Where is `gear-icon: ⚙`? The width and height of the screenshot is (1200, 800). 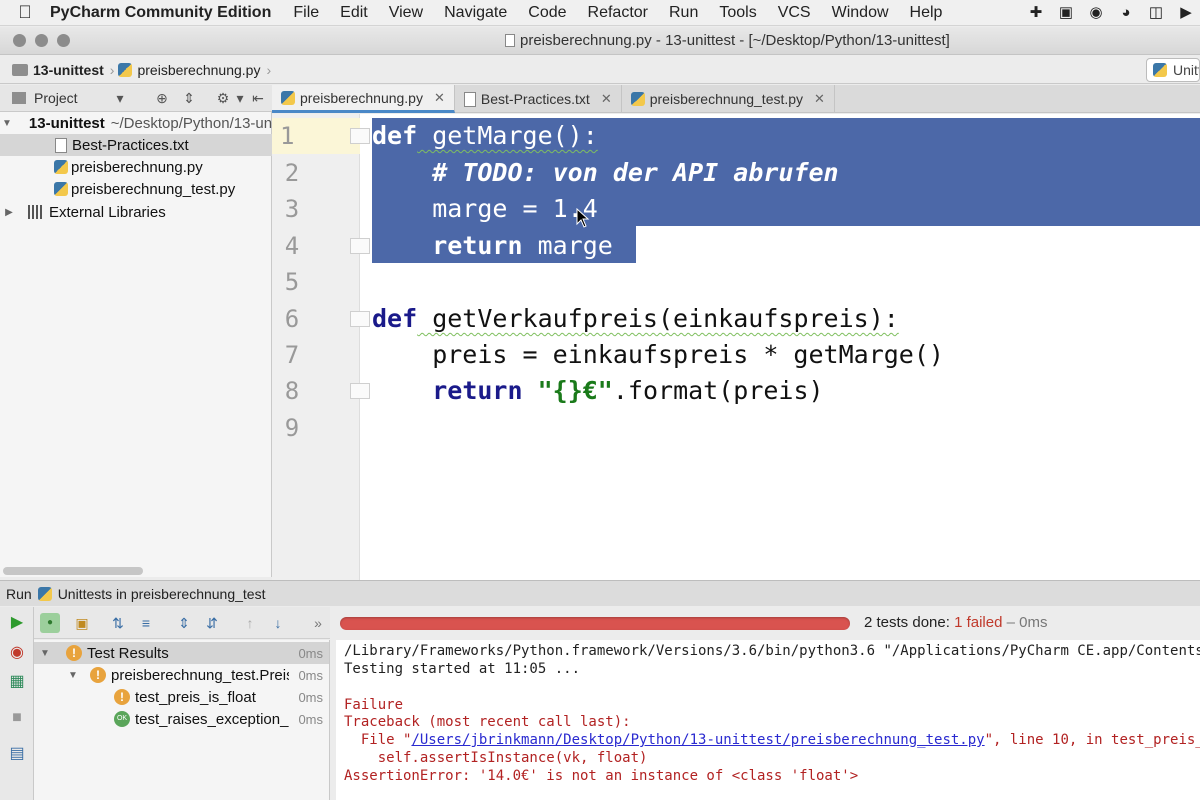
gear-icon: ⚙ is located at coordinates (223, 98).